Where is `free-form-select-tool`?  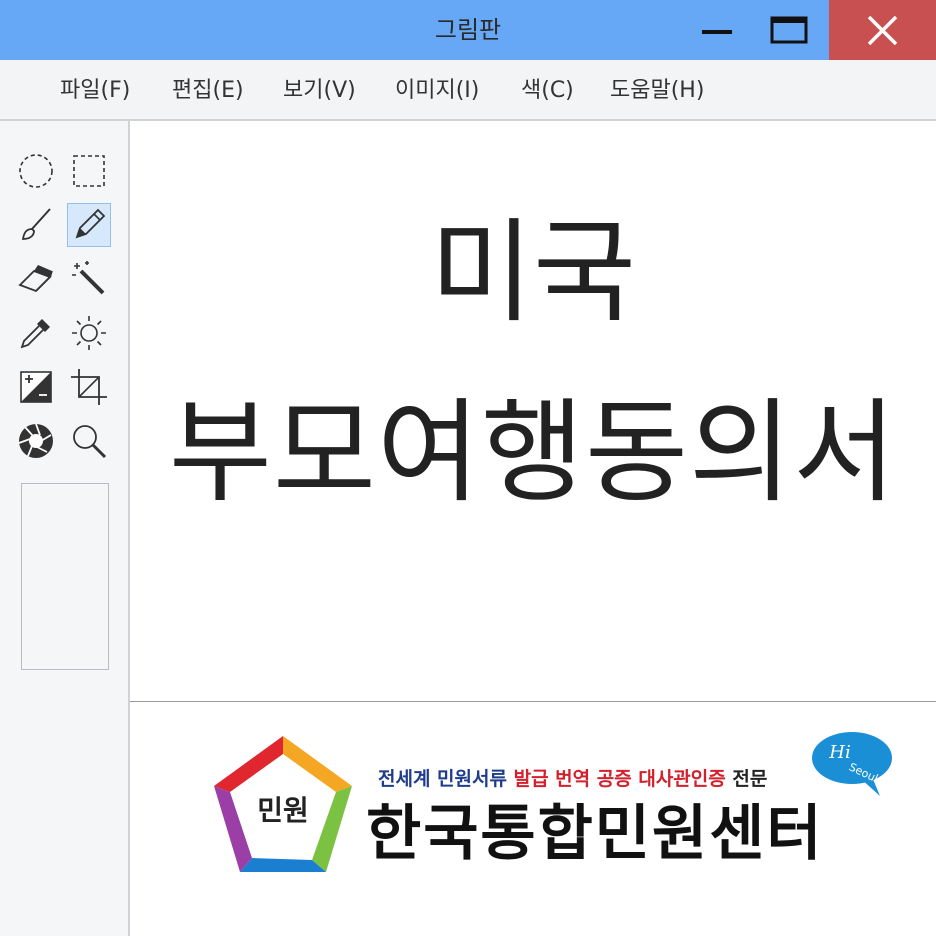
free-form-select-tool is located at coordinates (36, 171).